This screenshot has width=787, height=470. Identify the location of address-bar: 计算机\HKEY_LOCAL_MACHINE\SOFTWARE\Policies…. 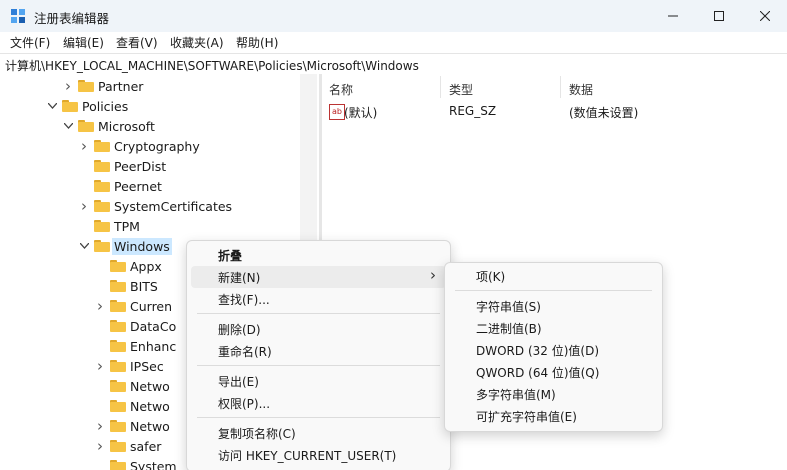
(393, 64).